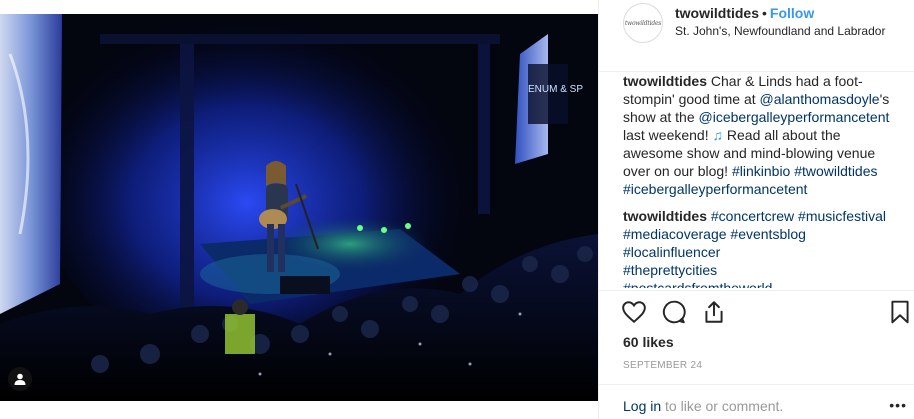 The width and height of the screenshot is (914, 419). Describe the element at coordinates (794, 117) in the screenshot. I see `mention-link: @icebergalleyperformancetent` at that location.